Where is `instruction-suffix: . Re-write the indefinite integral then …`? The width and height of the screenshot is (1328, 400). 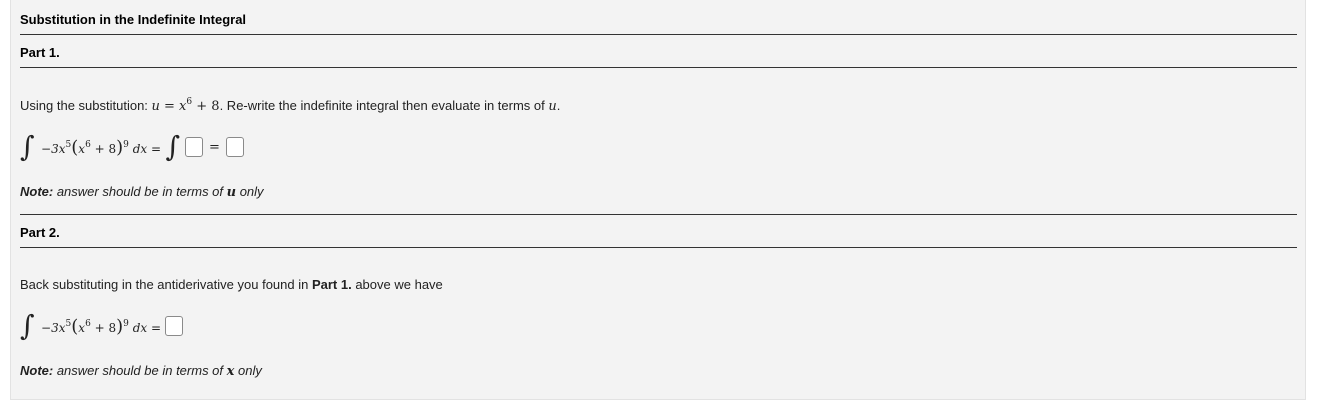
instruction-suffix: . Re-write the indefinite integral then … is located at coordinates (384, 105).